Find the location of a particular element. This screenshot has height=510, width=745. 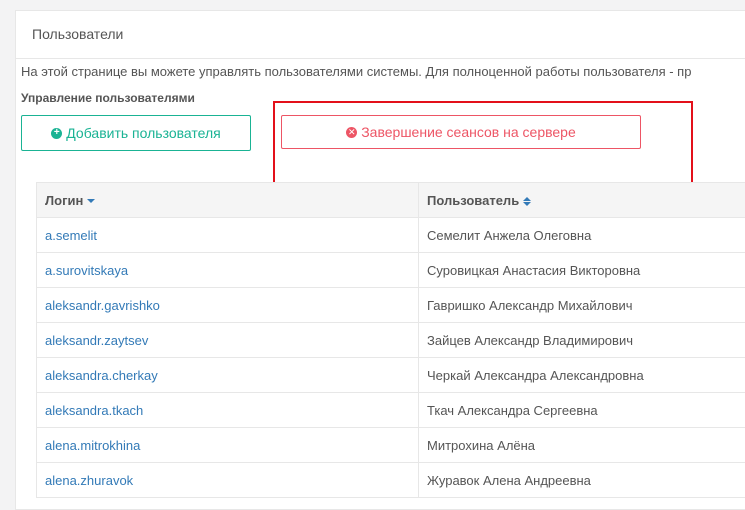

sort-desc-icon is located at coordinates (91, 201).